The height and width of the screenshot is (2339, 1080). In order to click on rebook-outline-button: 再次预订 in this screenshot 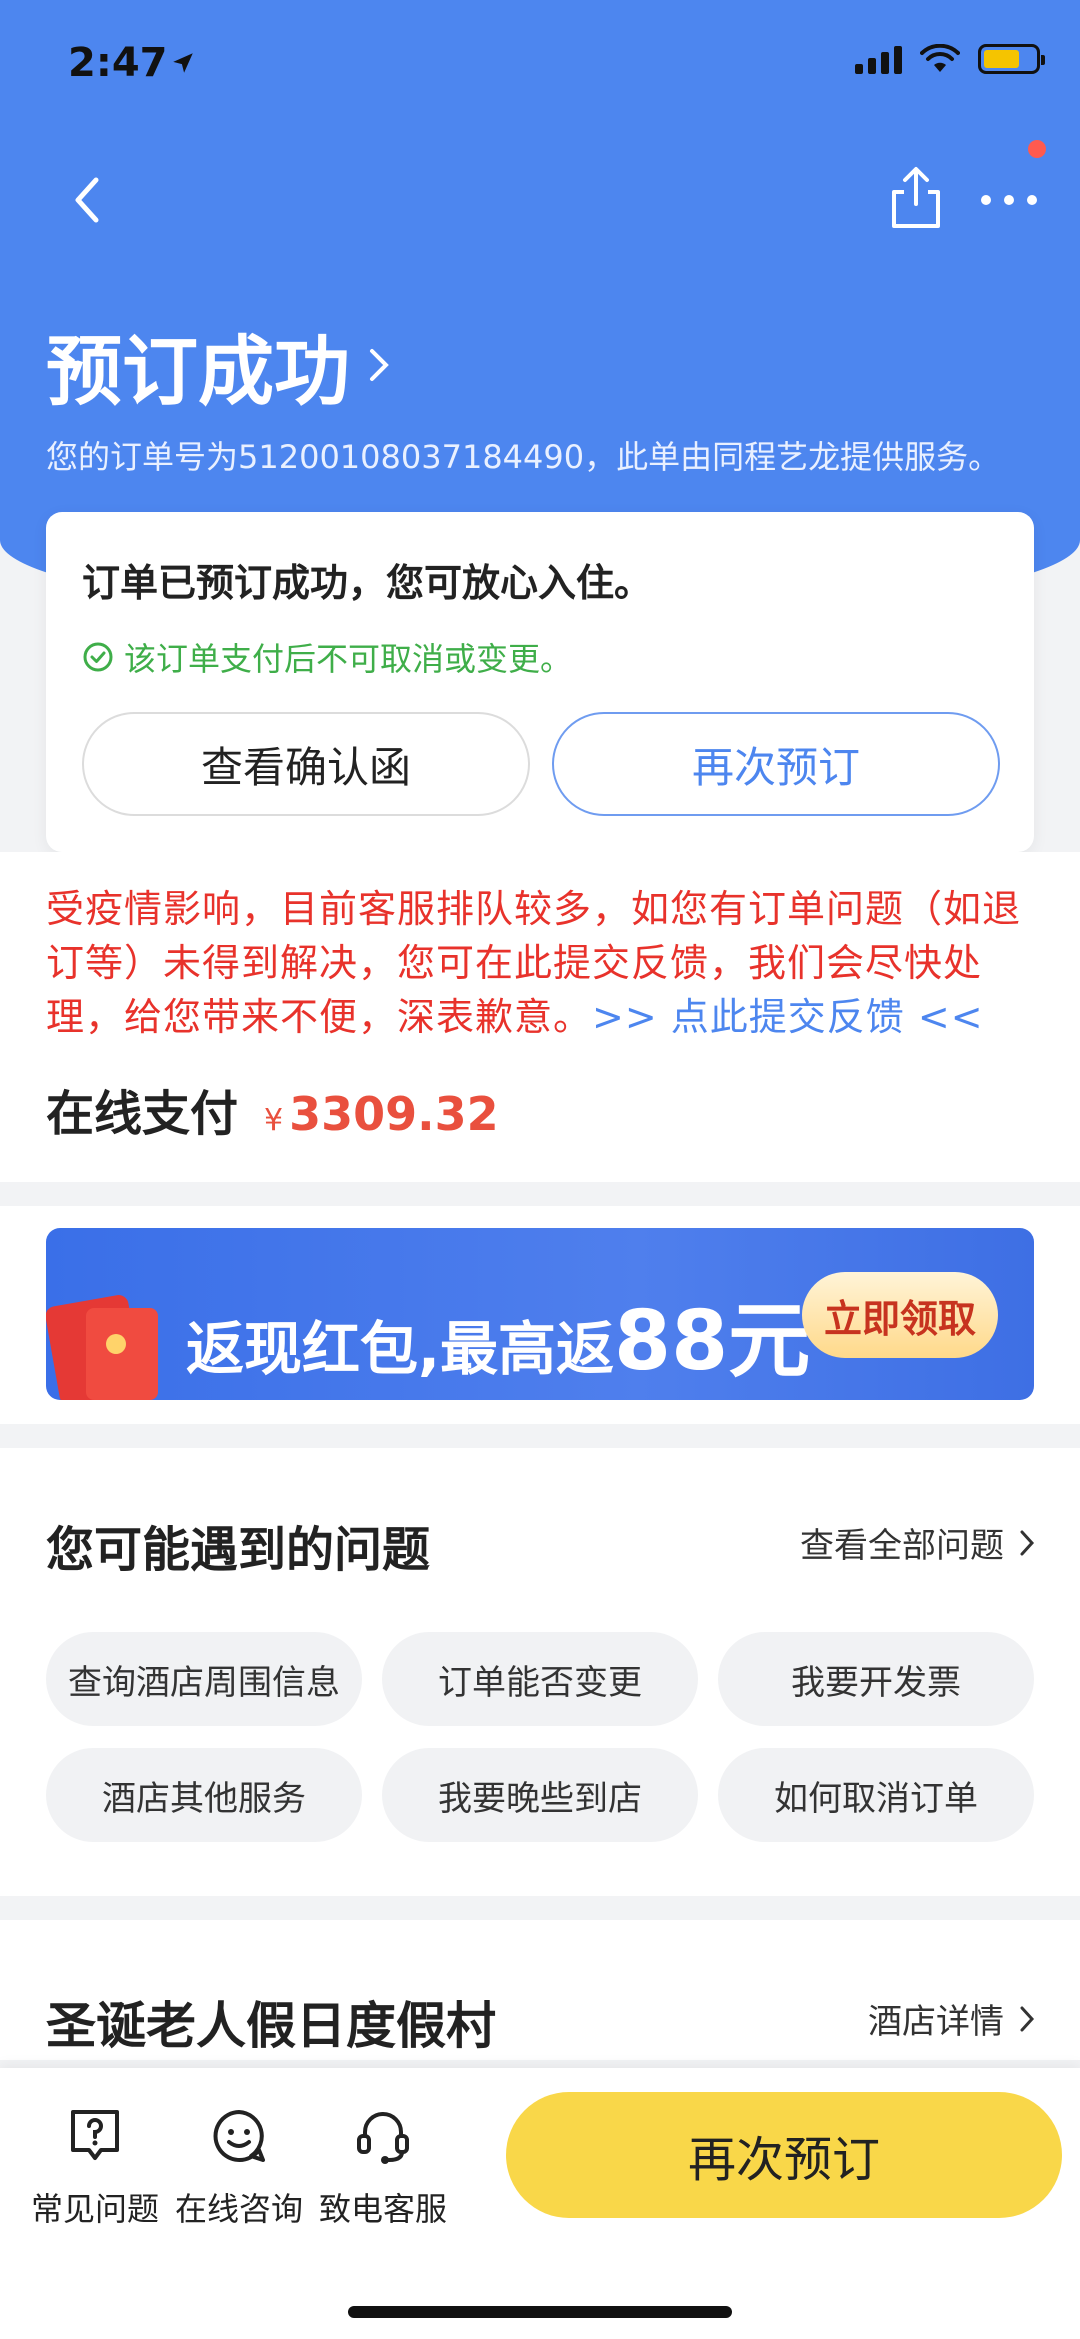, I will do `click(776, 764)`.